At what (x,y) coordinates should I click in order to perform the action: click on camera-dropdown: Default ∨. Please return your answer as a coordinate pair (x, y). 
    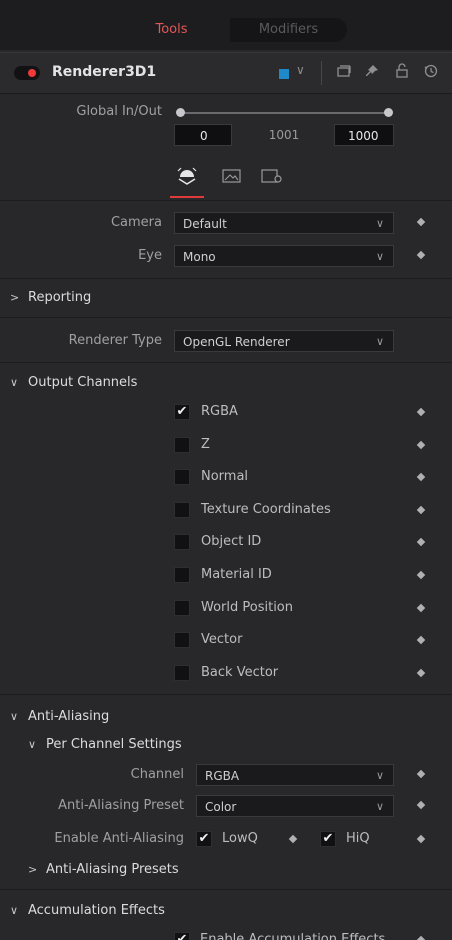
    Looking at the image, I should click on (284, 223).